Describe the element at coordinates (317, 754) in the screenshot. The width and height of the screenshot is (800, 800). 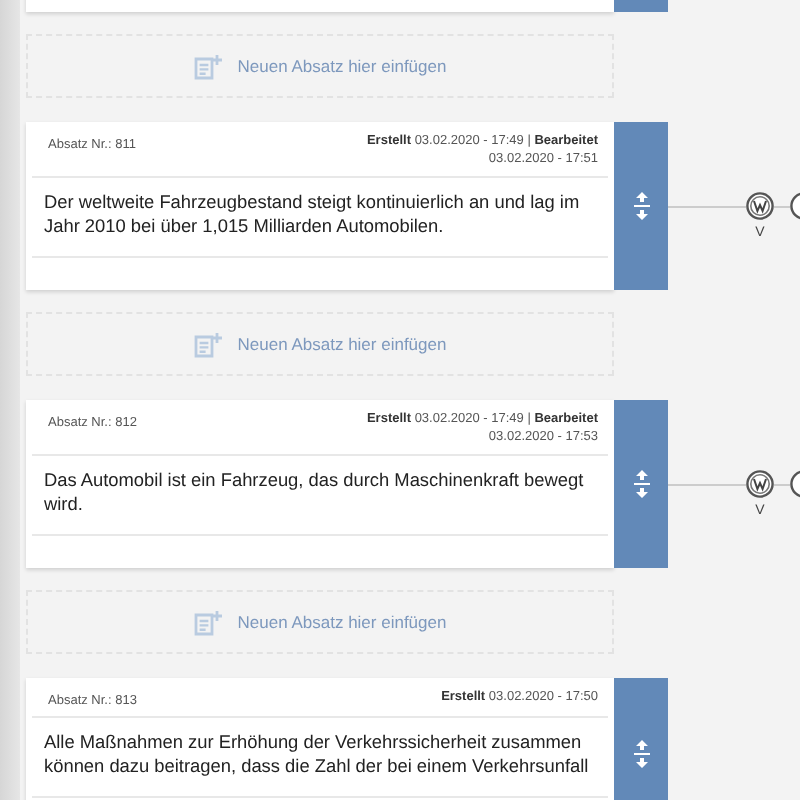
I see `paragraph-text: Alle Maßnahmen zur Erhöhung der Verkehrssicherheit zusammen können dazu beitragen, dass die Zahl der bei einem Verkehrsunfall` at that location.